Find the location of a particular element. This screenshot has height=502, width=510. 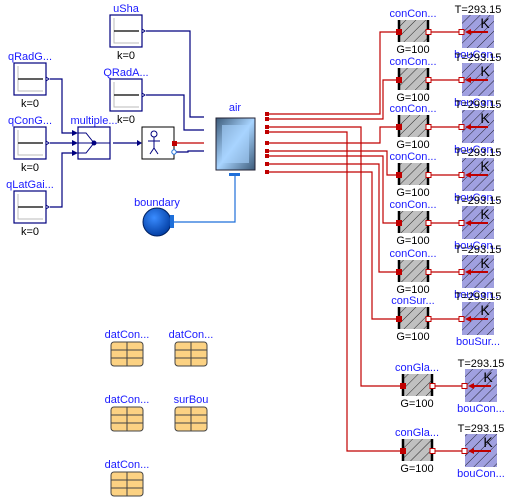

block-name: uSha is located at coordinates (126, 9).